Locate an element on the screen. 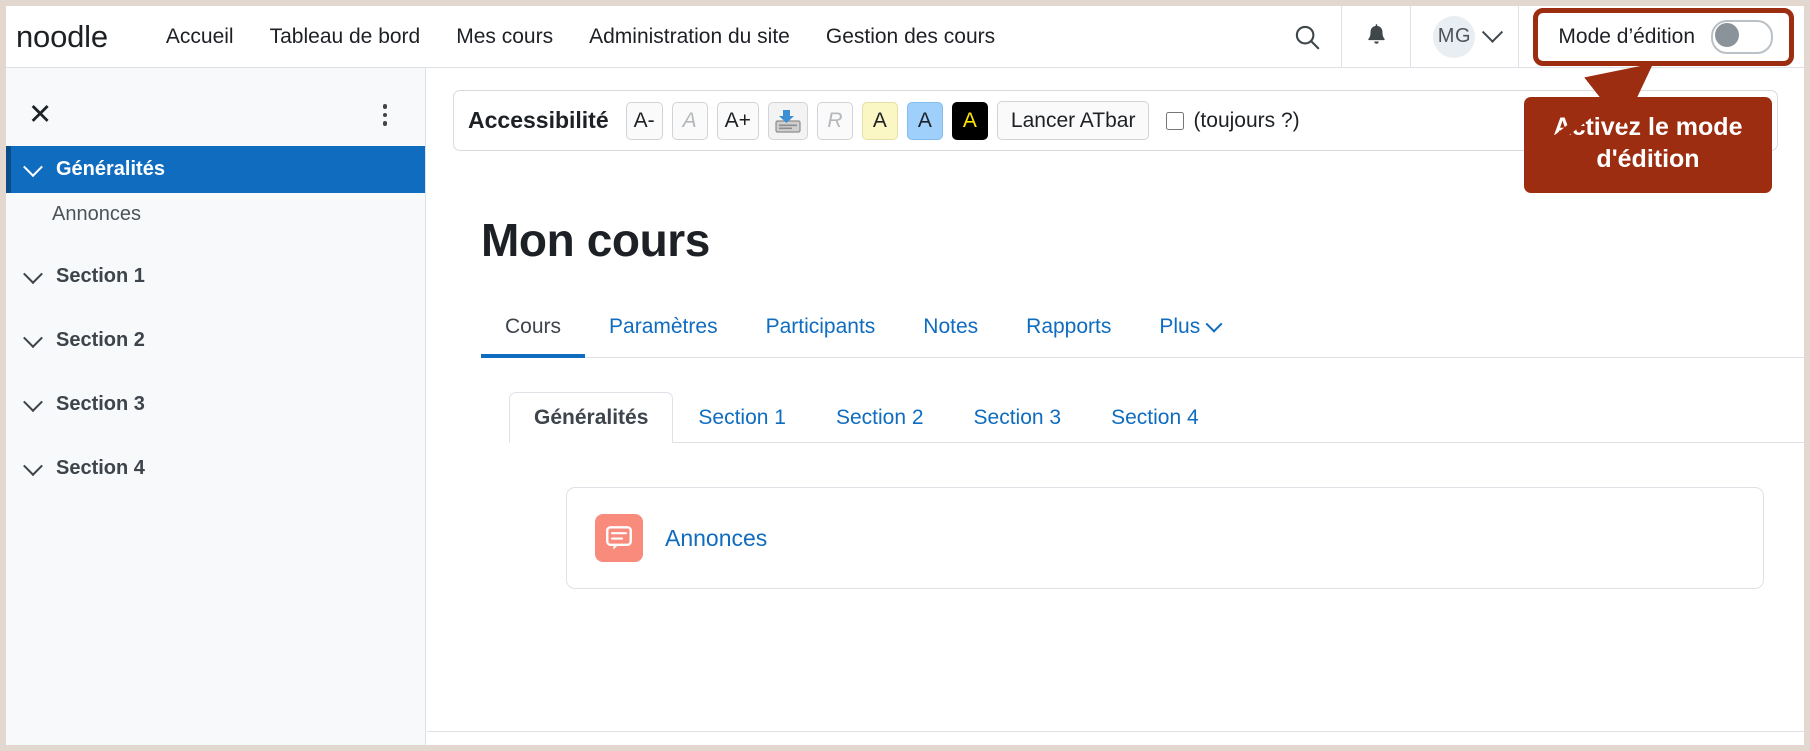 The height and width of the screenshot is (751, 1810). save-download-icon is located at coordinates (788, 121).